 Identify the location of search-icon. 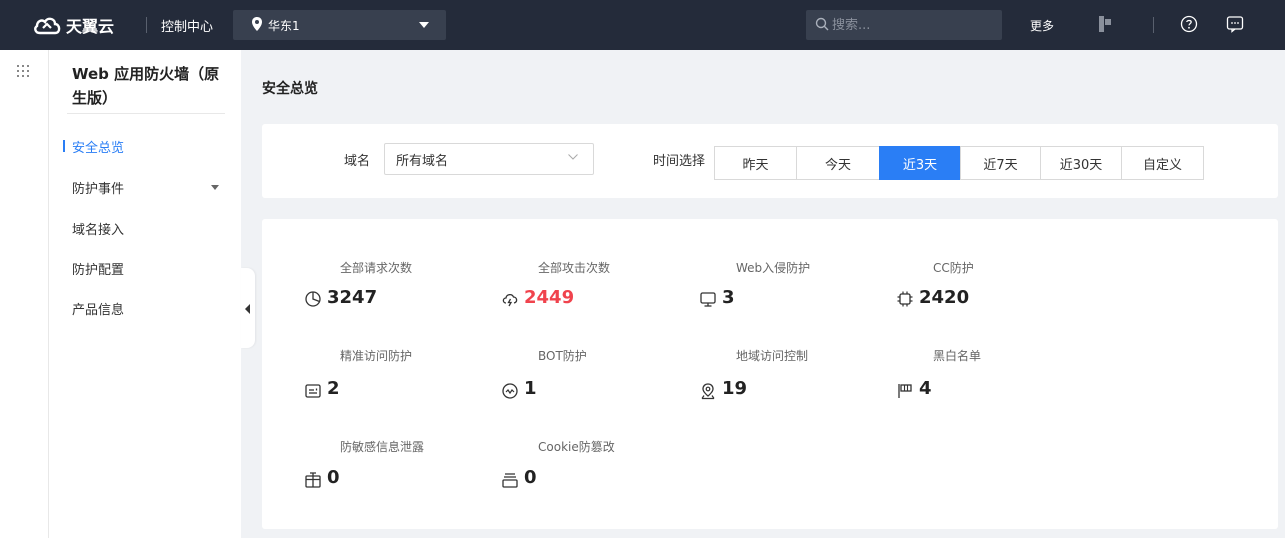
(822, 24).